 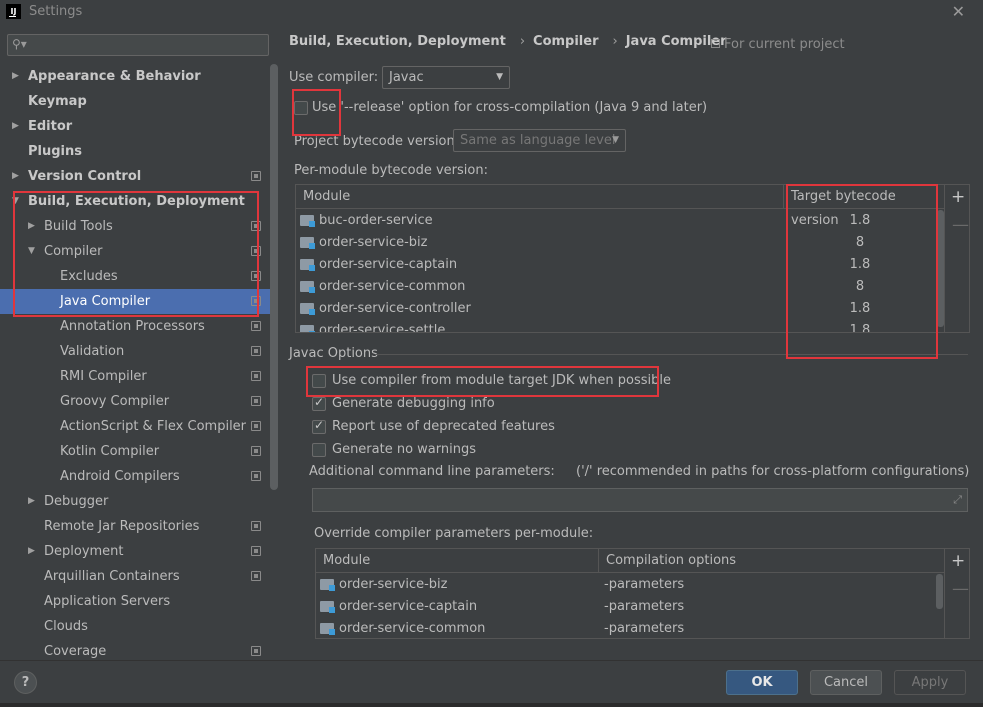 What do you see at coordinates (939, 591) in the screenshot?
I see `override-scrollbar` at bounding box center [939, 591].